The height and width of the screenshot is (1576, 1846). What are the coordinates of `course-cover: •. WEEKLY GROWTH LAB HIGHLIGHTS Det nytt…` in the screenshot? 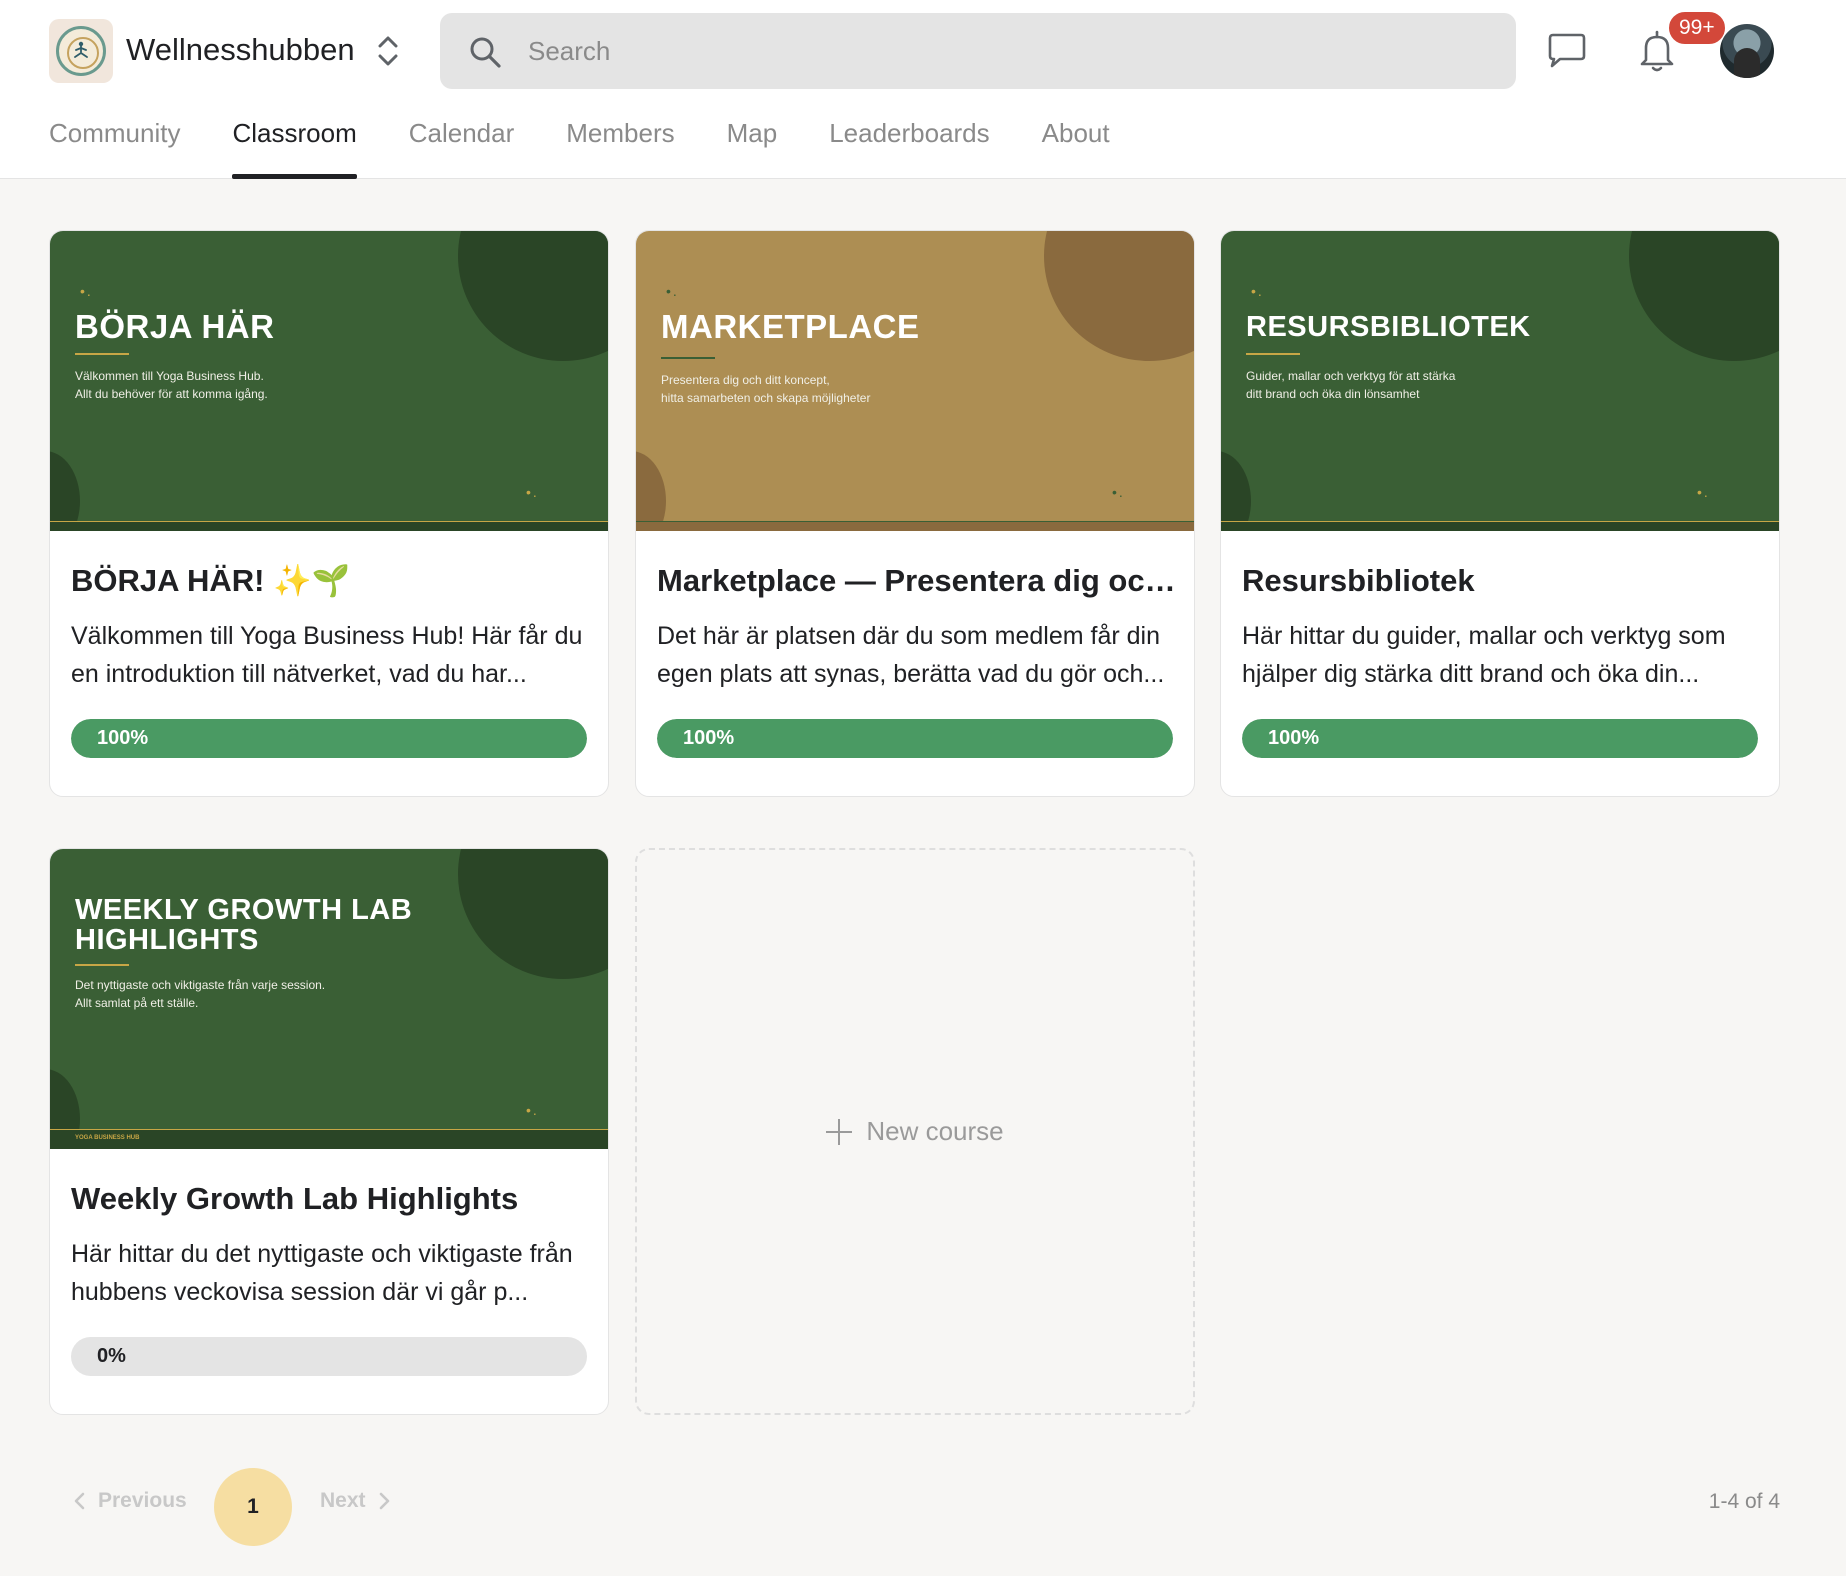 It's located at (329, 999).